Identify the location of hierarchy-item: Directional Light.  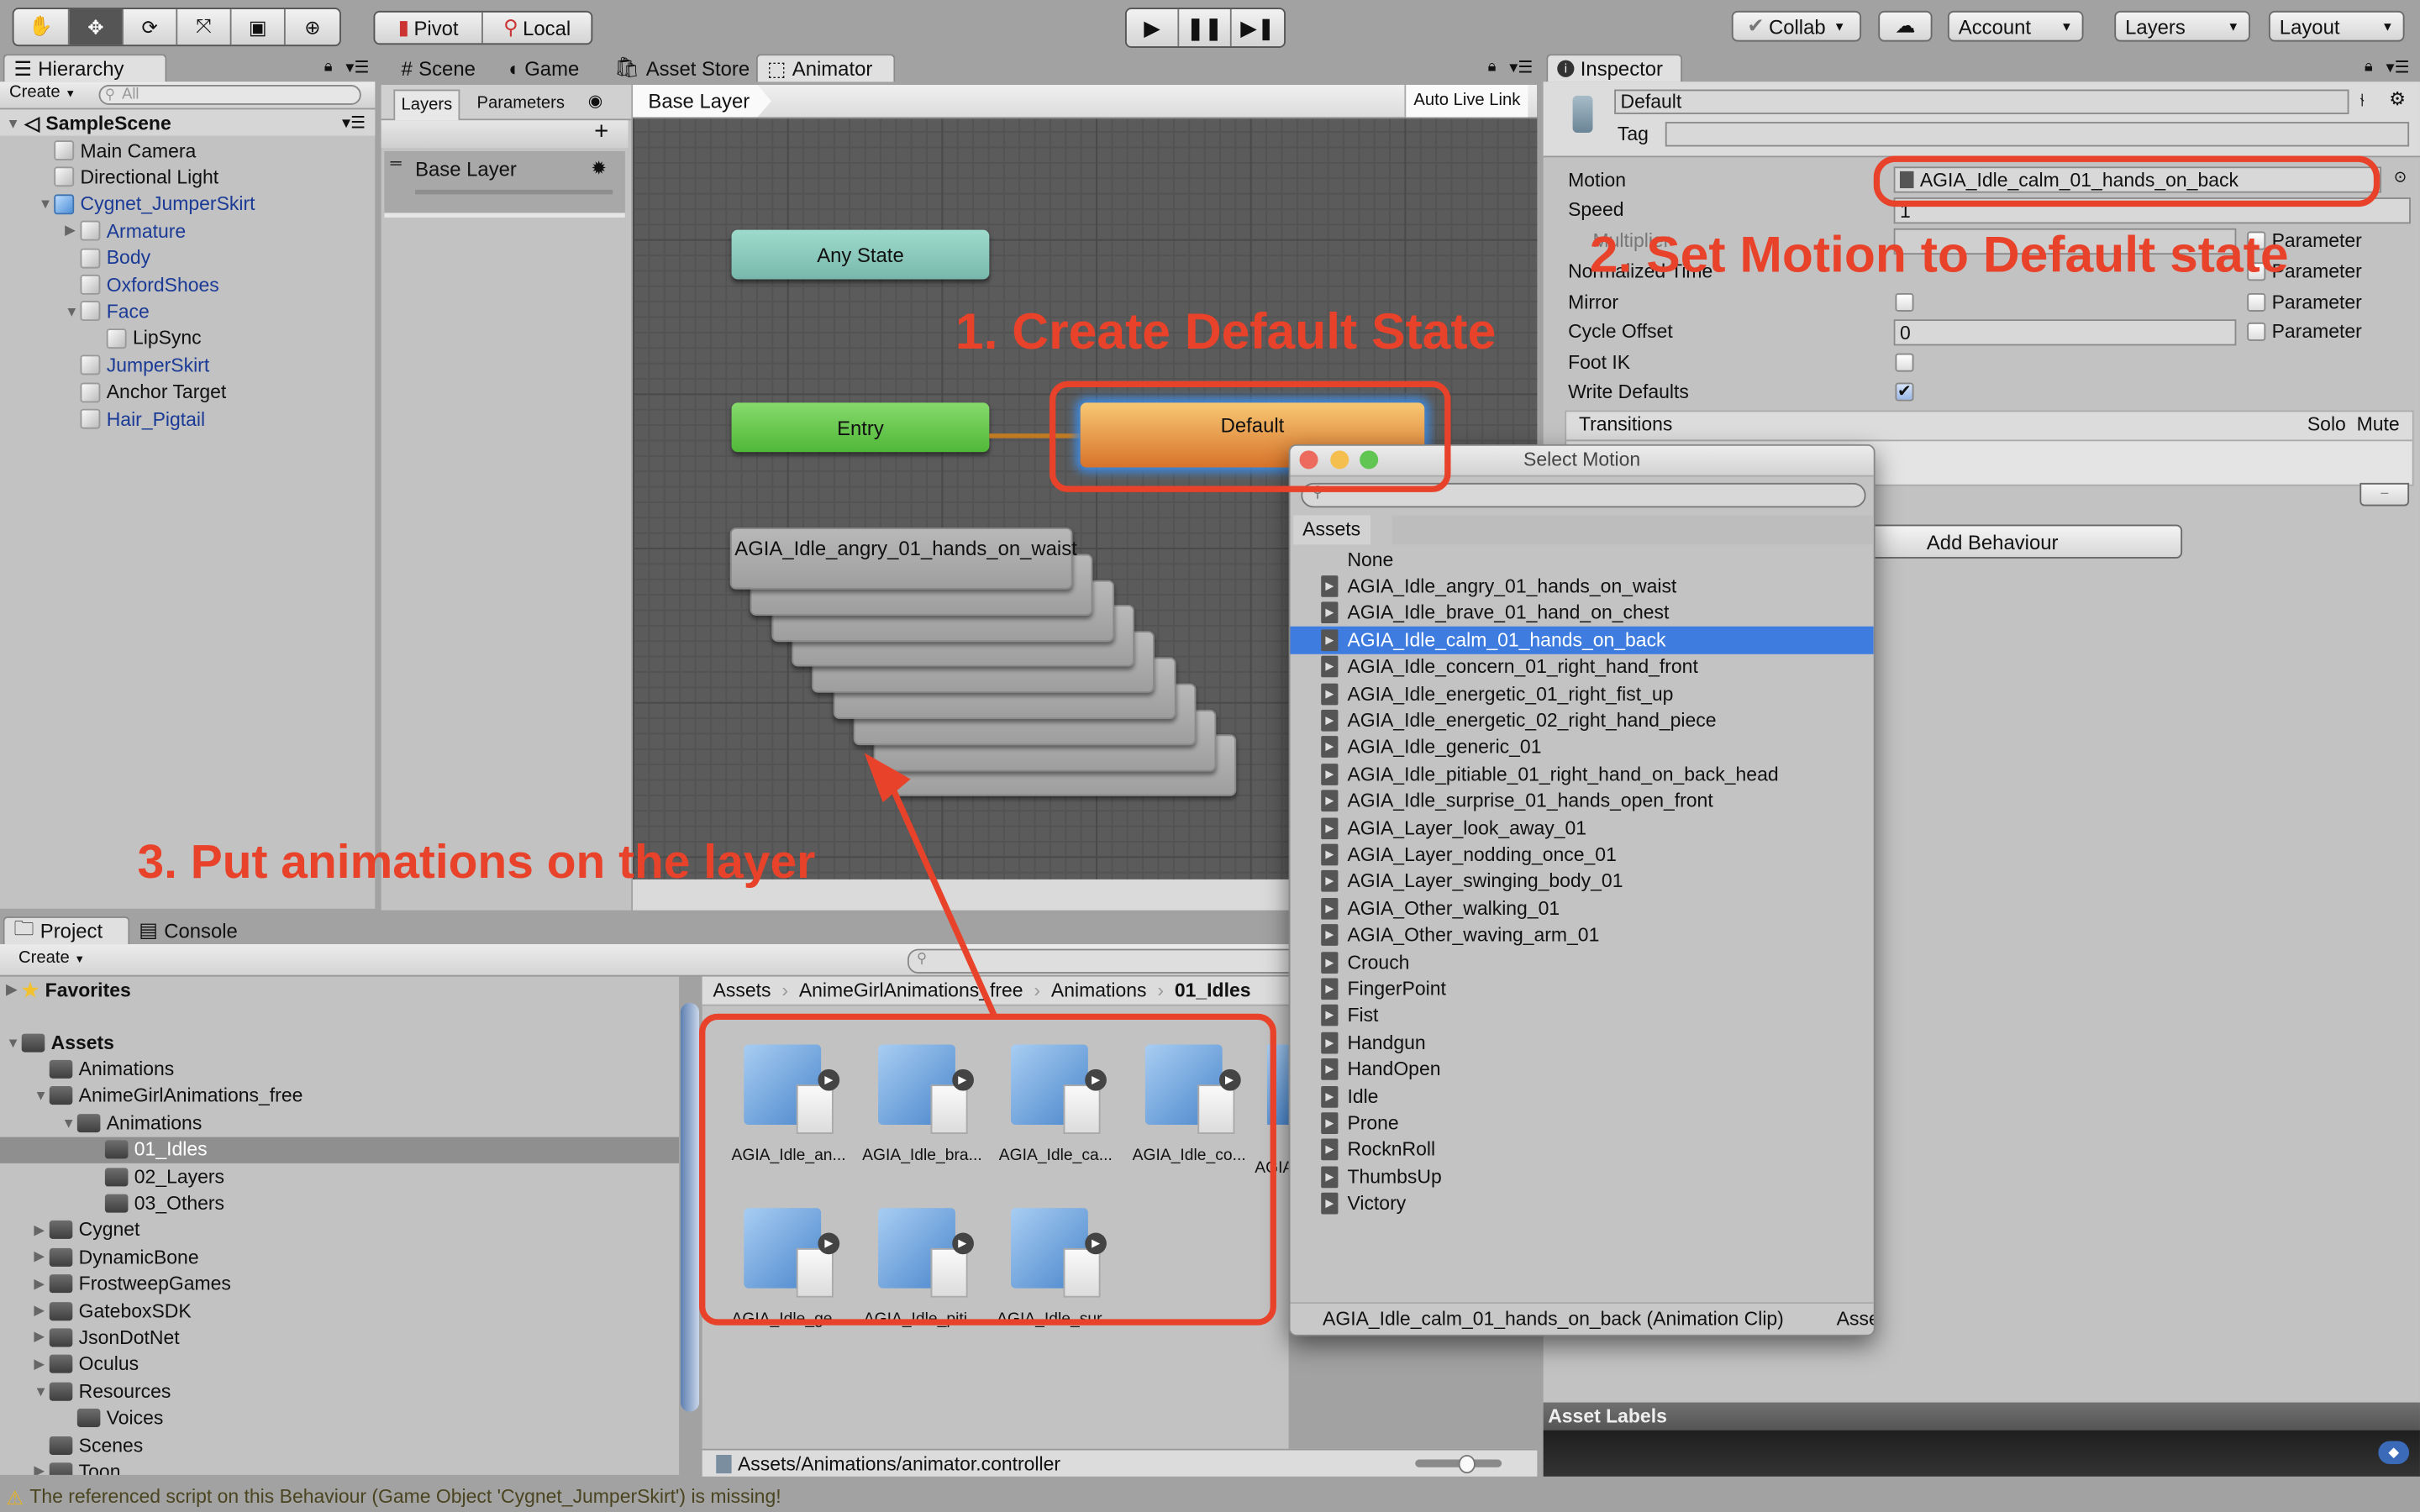
(128, 177).